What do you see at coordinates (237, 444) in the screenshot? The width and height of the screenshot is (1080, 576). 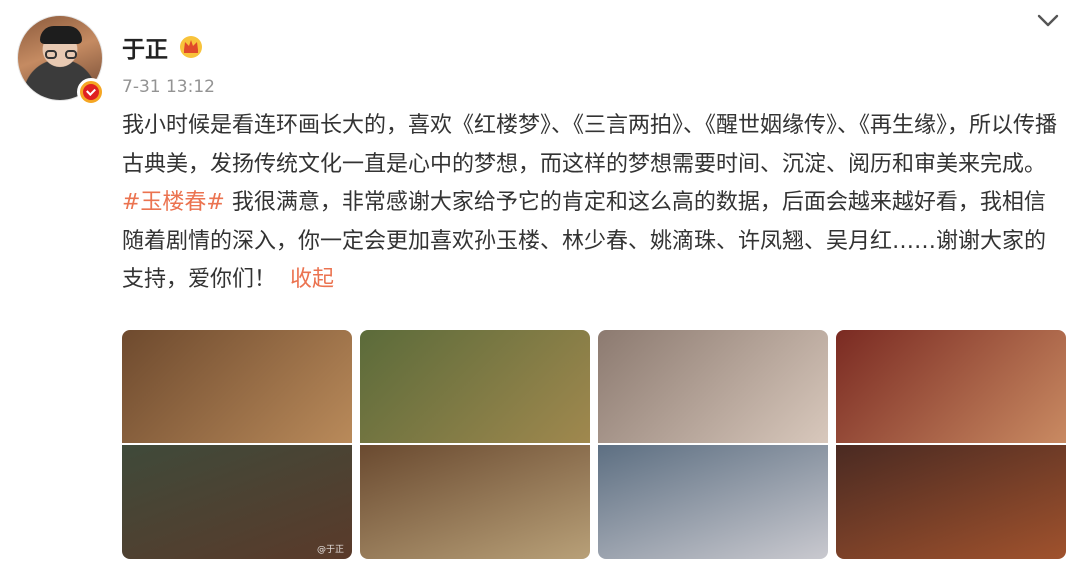 I see `photo-1: @于正` at bounding box center [237, 444].